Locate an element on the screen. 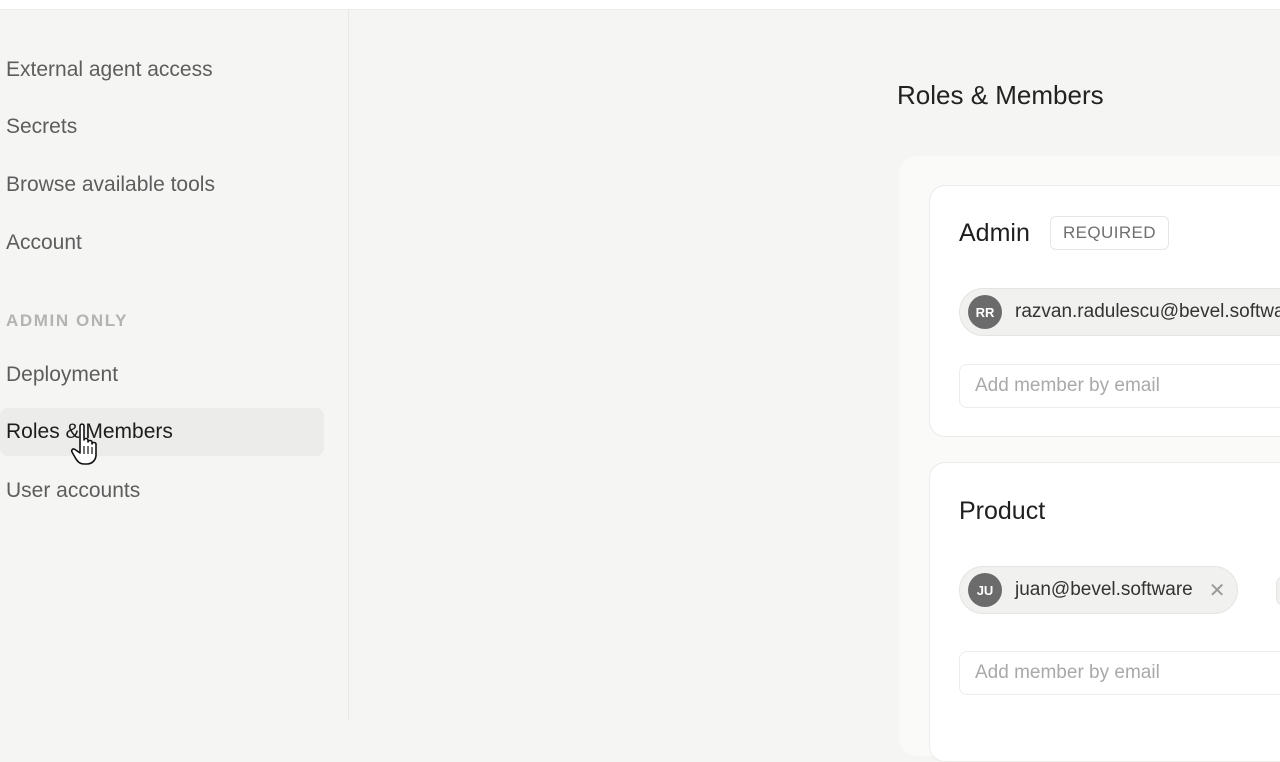  member-email: juan@bevel.software is located at coordinates (1104, 589).